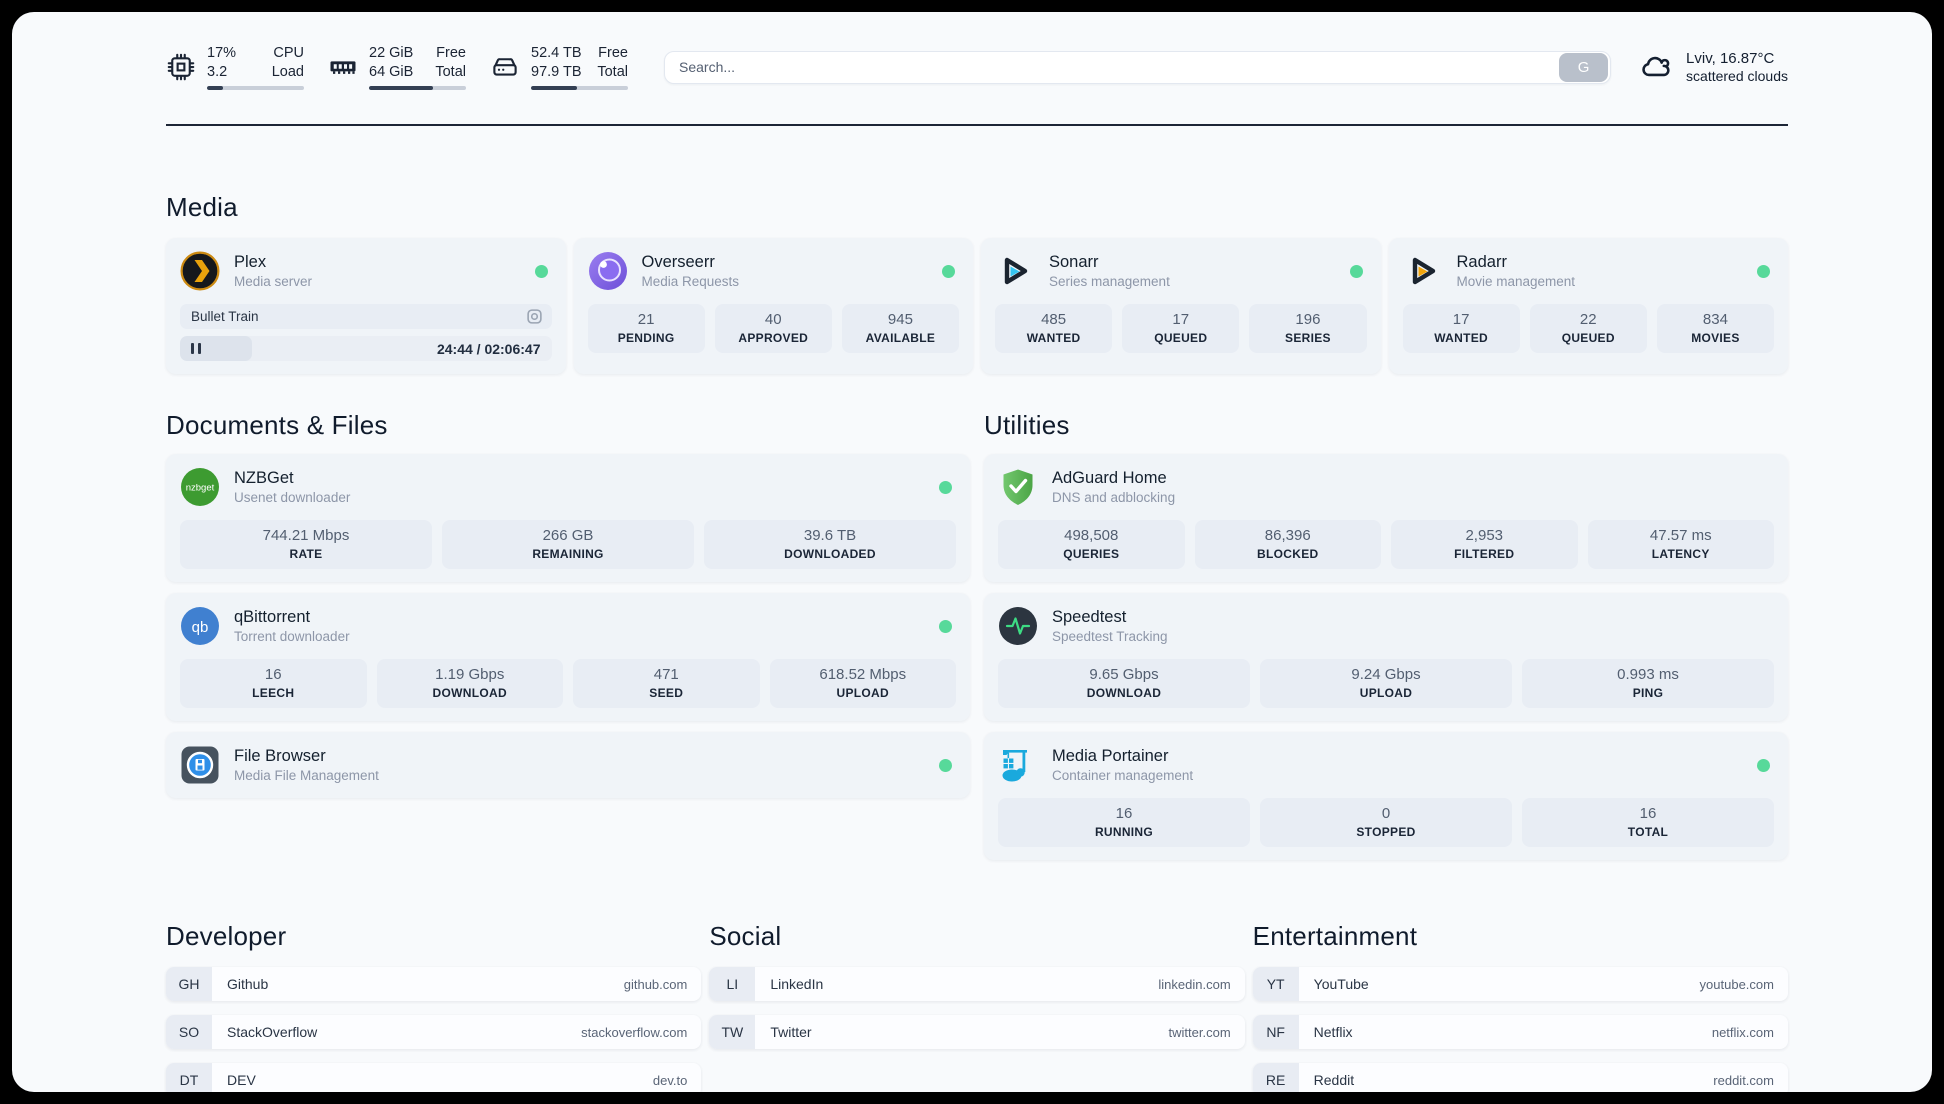 The height and width of the screenshot is (1104, 1944). What do you see at coordinates (1181, 338) in the screenshot?
I see `stat-label: QUEUED` at bounding box center [1181, 338].